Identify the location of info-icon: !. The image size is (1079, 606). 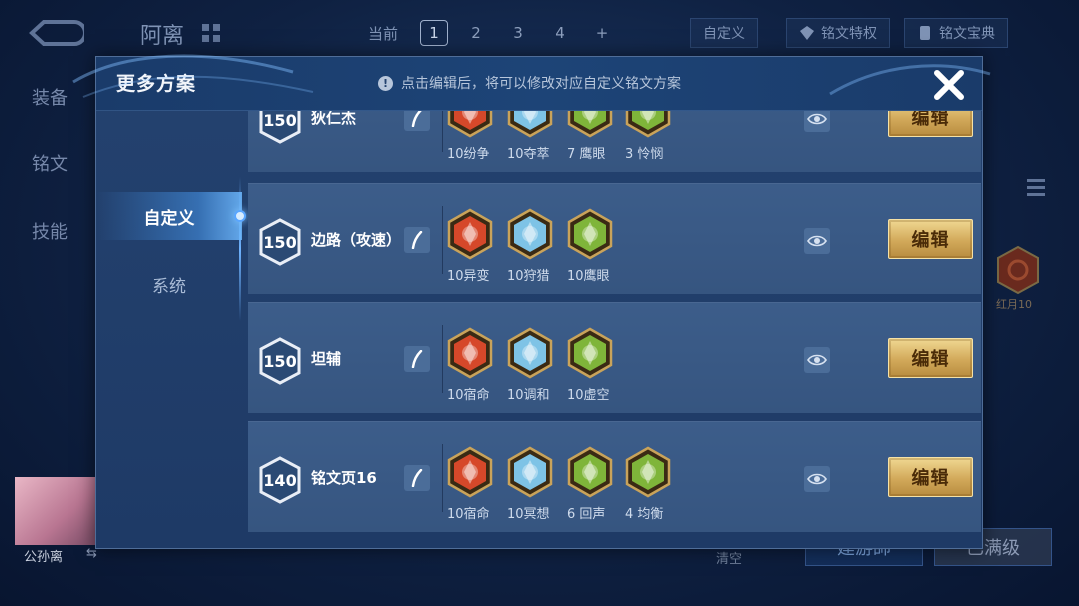
(385, 83).